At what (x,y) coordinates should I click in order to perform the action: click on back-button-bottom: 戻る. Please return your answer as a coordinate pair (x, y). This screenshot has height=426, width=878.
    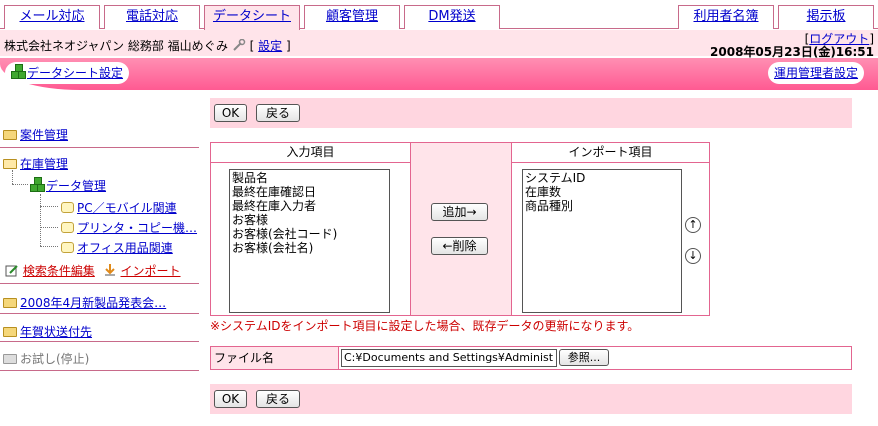
    Looking at the image, I should click on (278, 399).